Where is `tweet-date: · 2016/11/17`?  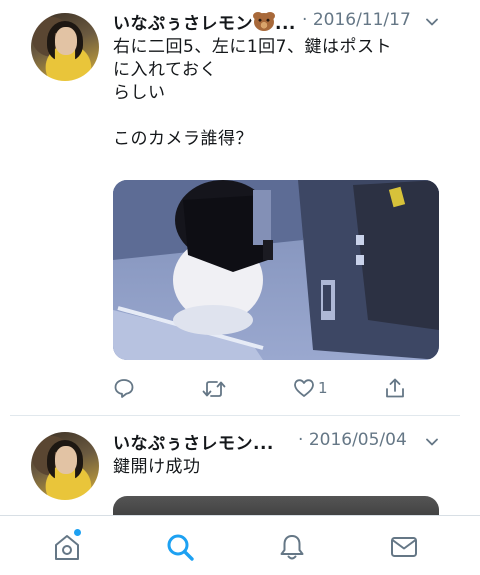
tweet-date: · 2016/11/17 is located at coordinates (356, 20).